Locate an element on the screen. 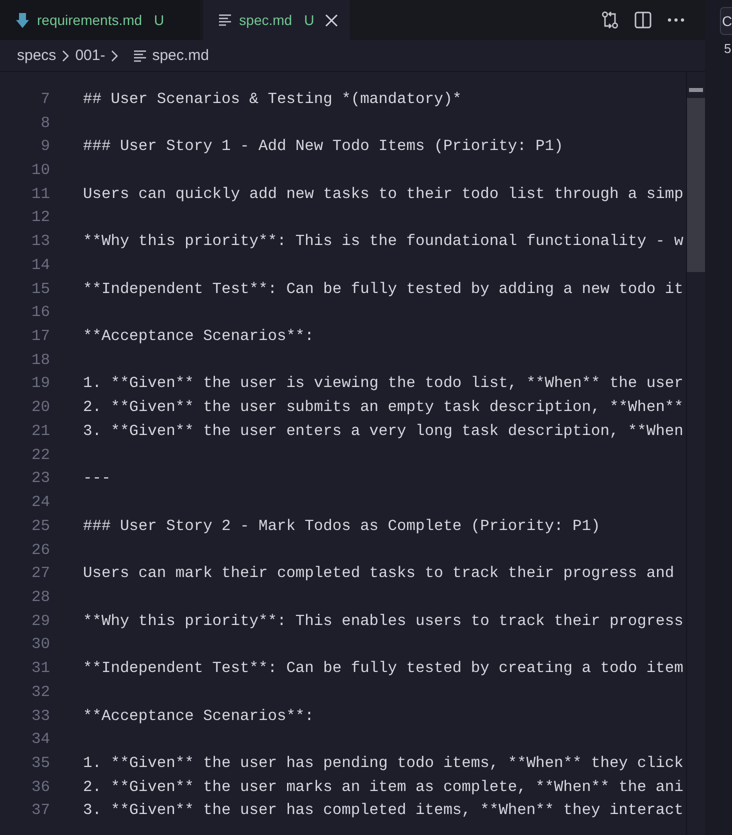 This screenshot has height=835, width=732. code-line: Users can mark their completed tasks to track their progress and is located at coordinates (378, 573).